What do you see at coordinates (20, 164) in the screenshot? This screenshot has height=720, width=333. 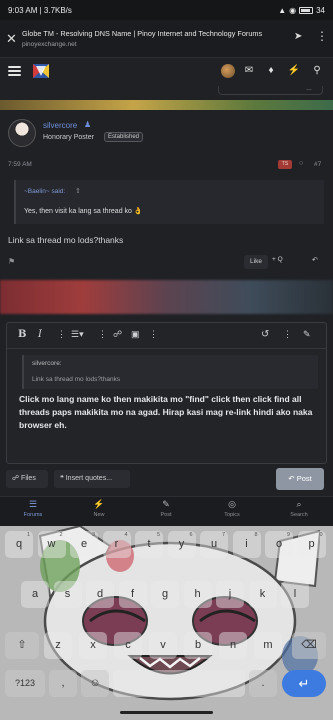 I see `post-timestamp: 7:59 AM` at bounding box center [20, 164].